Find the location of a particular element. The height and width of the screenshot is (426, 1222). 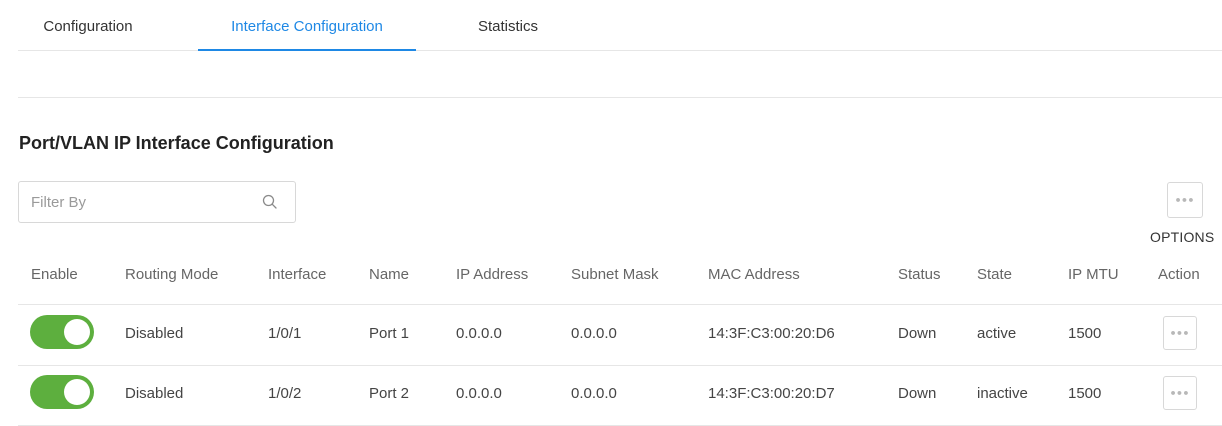

column-header-interface: Interface is located at coordinates (297, 274).